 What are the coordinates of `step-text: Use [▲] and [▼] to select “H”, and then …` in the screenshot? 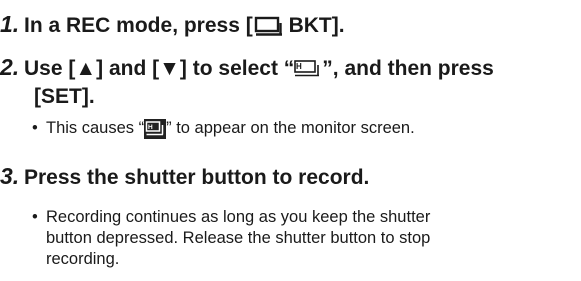 It's located at (259, 68).